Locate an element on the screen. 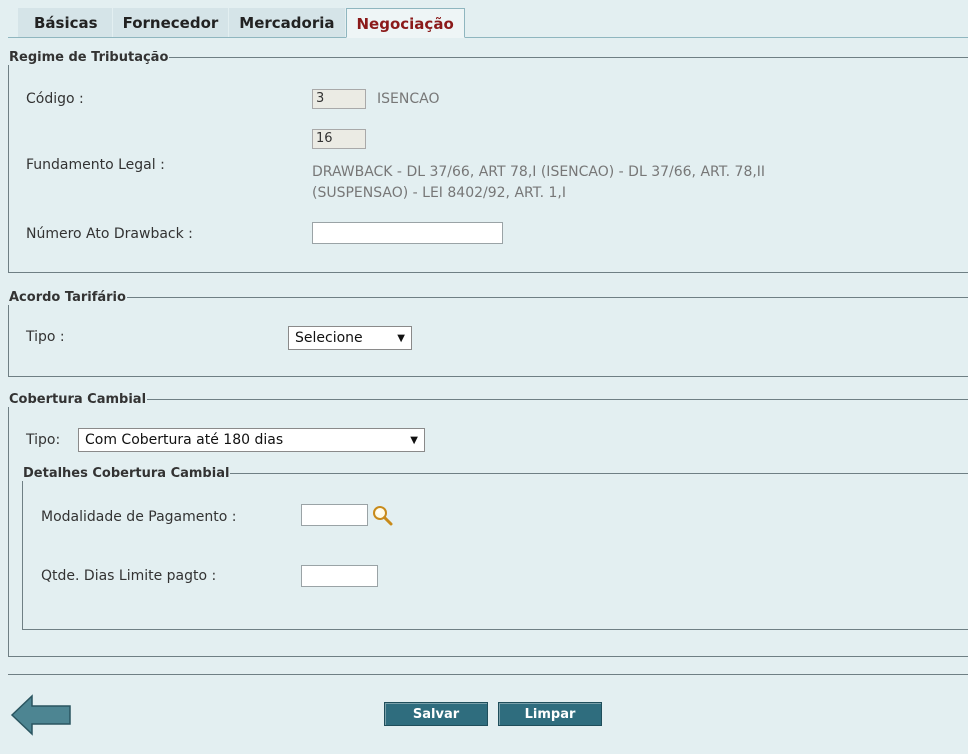  acordo-tarifario-fieldset: Acordo Tarifário is located at coordinates (488, 333).